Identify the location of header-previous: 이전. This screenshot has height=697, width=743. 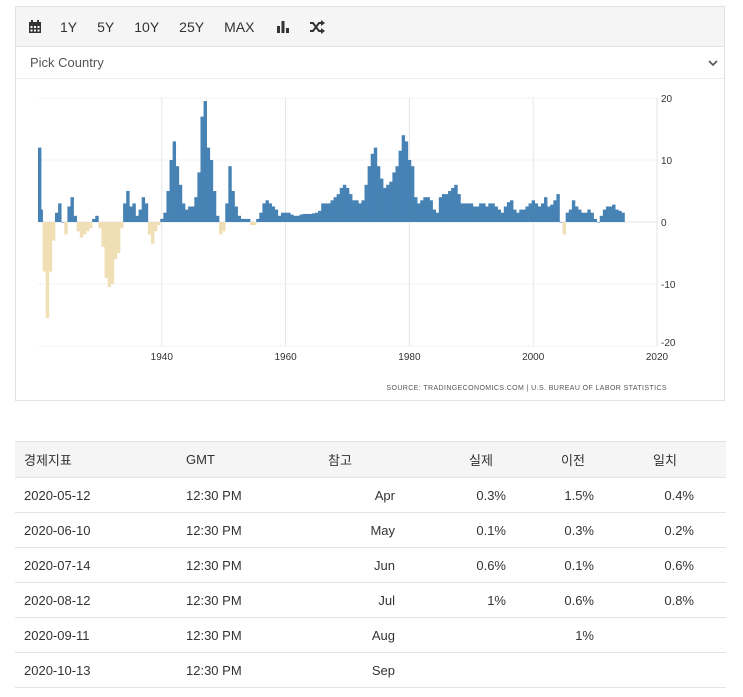
(561, 459).